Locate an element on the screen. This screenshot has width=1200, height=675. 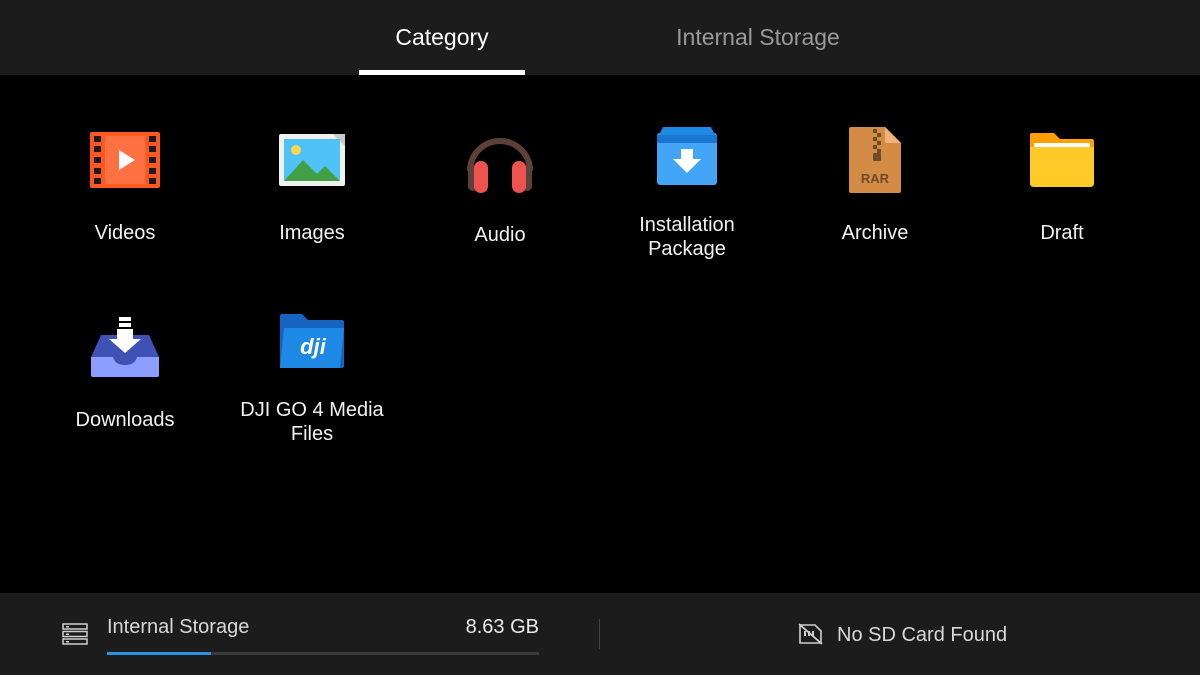
category-label: Archive is located at coordinates (875, 233).